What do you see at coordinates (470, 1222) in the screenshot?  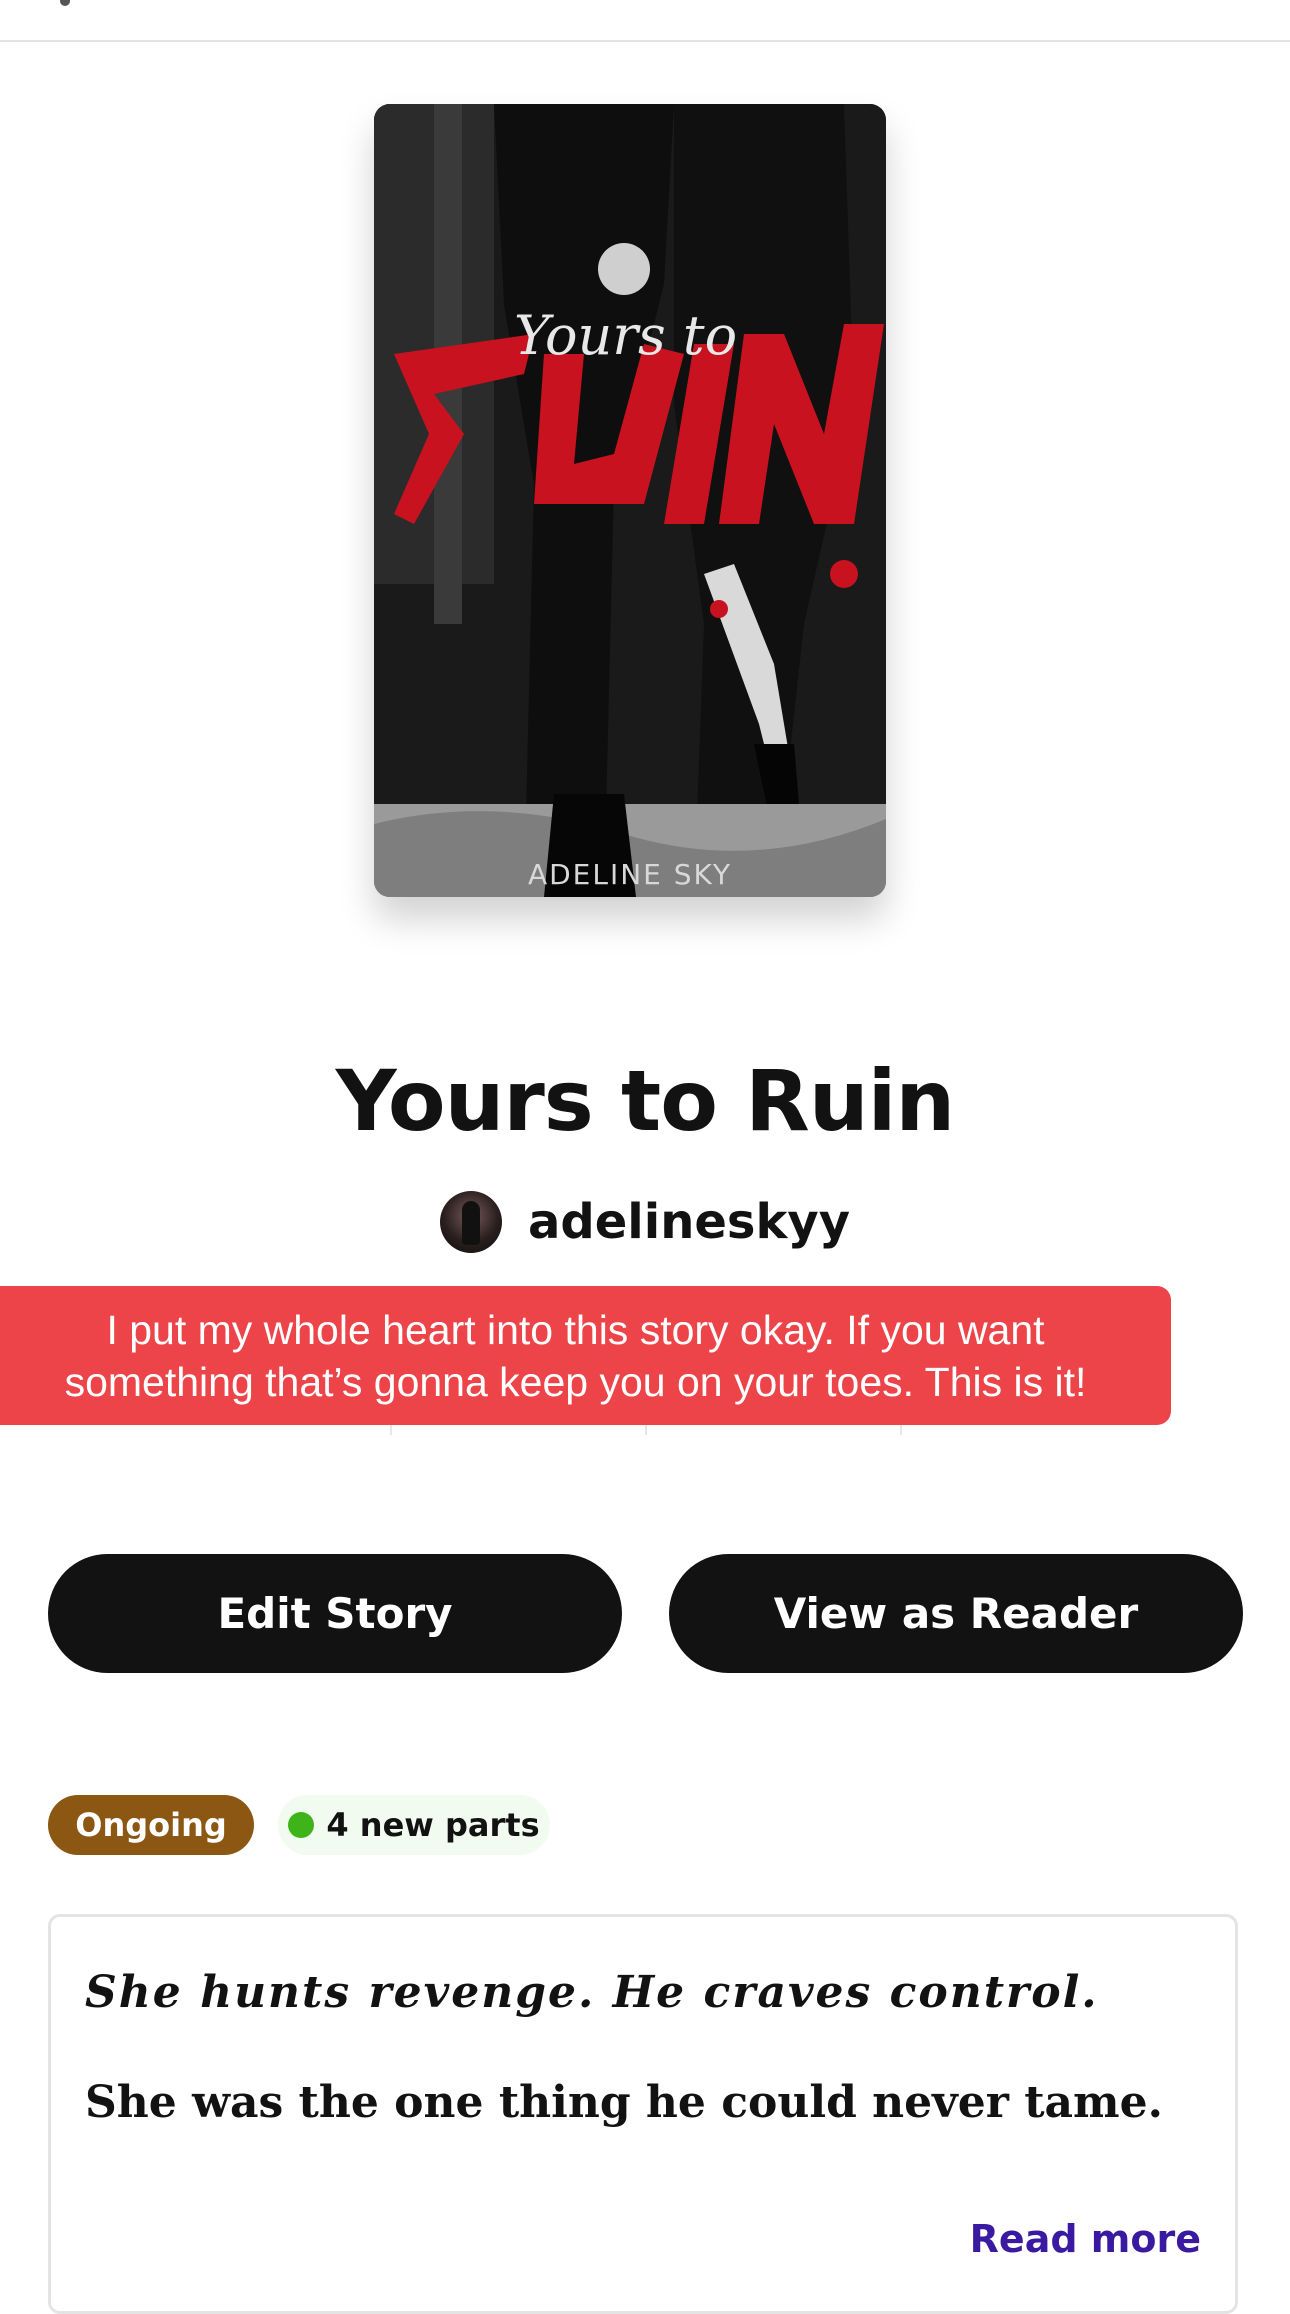 I see `author-avatar` at bounding box center [470, 1222].